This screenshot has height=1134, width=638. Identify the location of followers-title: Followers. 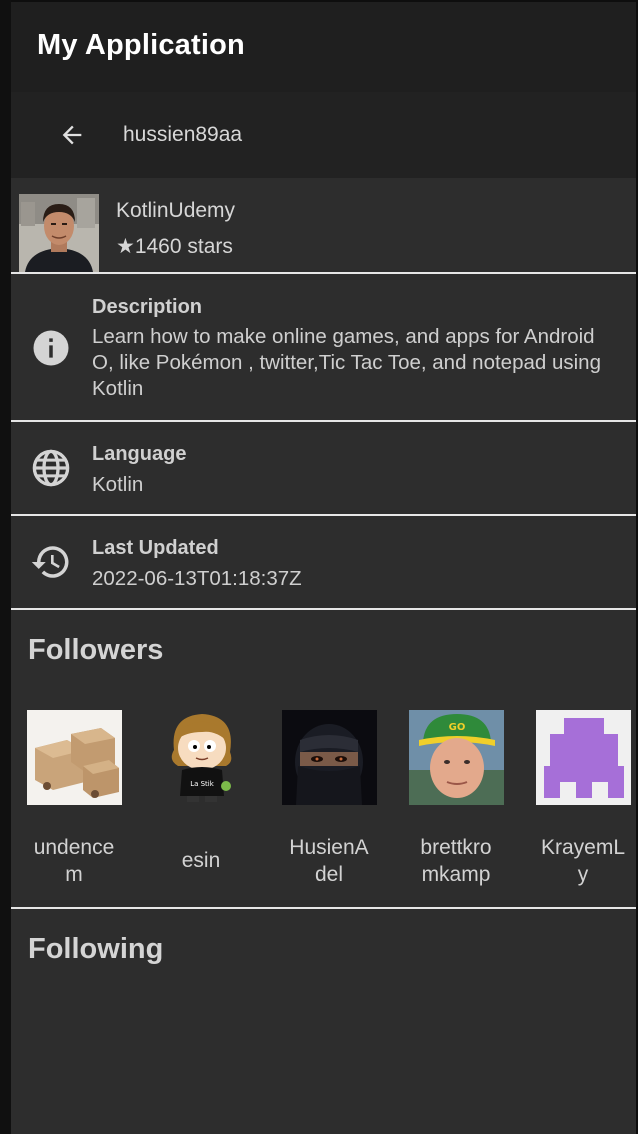
(96, 650).